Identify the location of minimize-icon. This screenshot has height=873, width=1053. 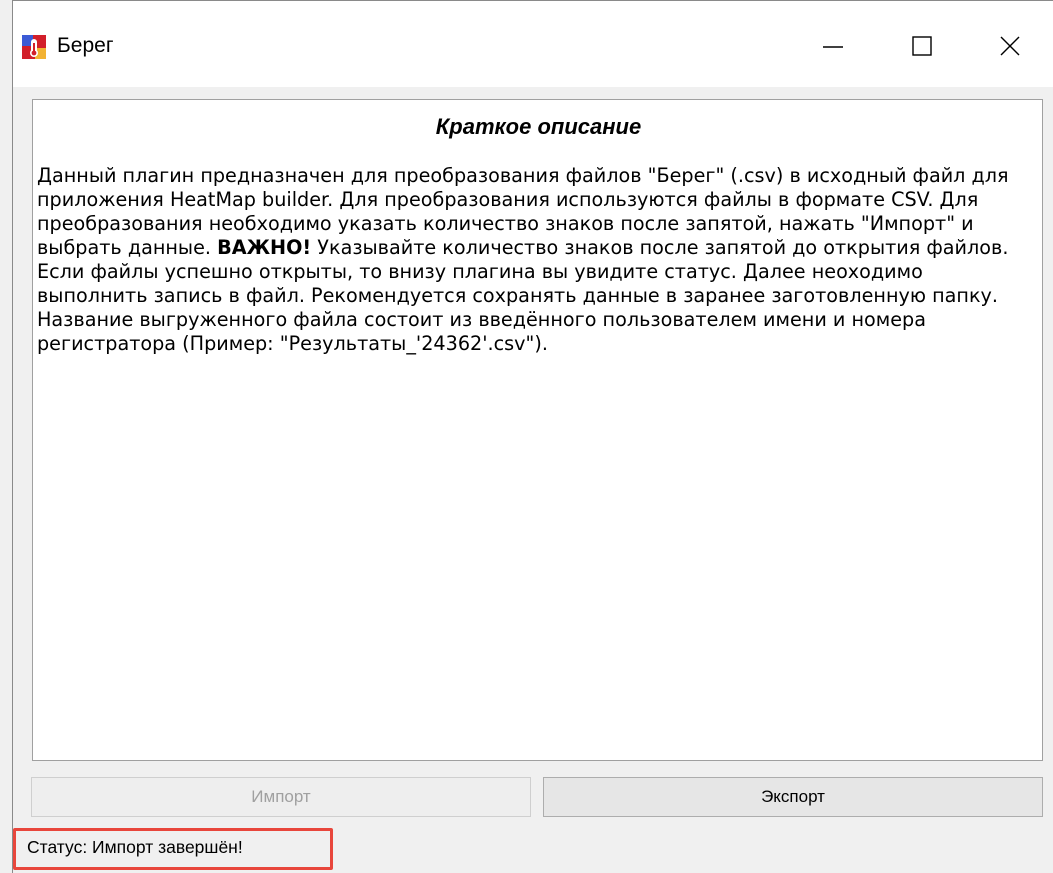
(833, 47).